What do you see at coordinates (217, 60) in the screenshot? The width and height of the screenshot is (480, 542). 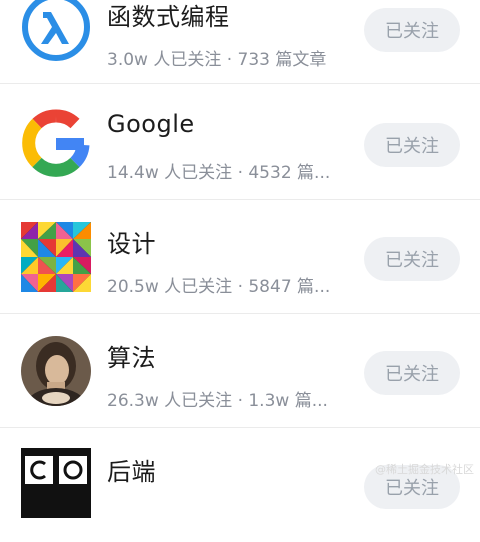 I see `topic-meta: 3.0w 人已关注 · 733 篇文章` at bounding box center [217, 60].